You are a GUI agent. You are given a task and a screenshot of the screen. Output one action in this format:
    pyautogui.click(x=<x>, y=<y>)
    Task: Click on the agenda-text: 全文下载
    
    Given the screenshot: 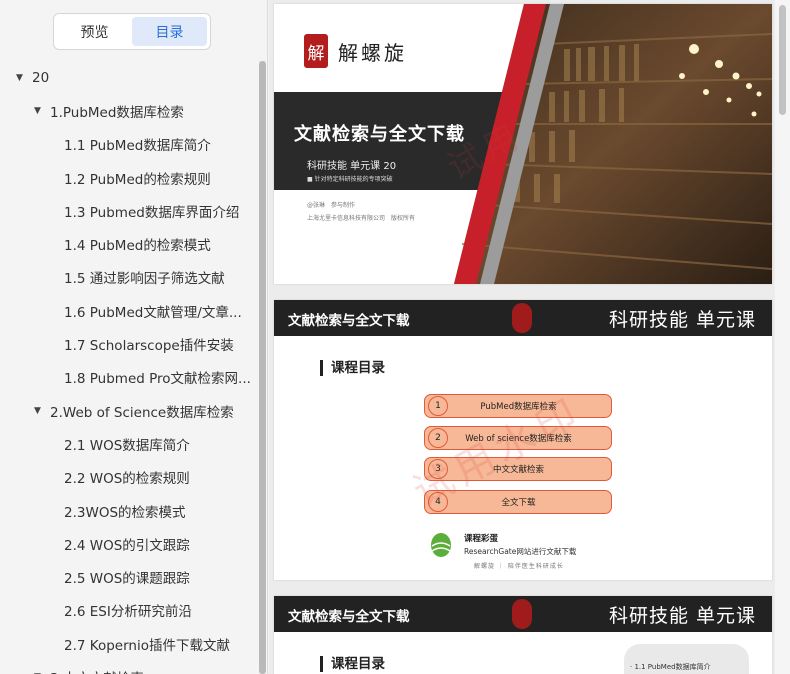 What is the action you would take?
    pyautogui.click(x=518, y=503)
    